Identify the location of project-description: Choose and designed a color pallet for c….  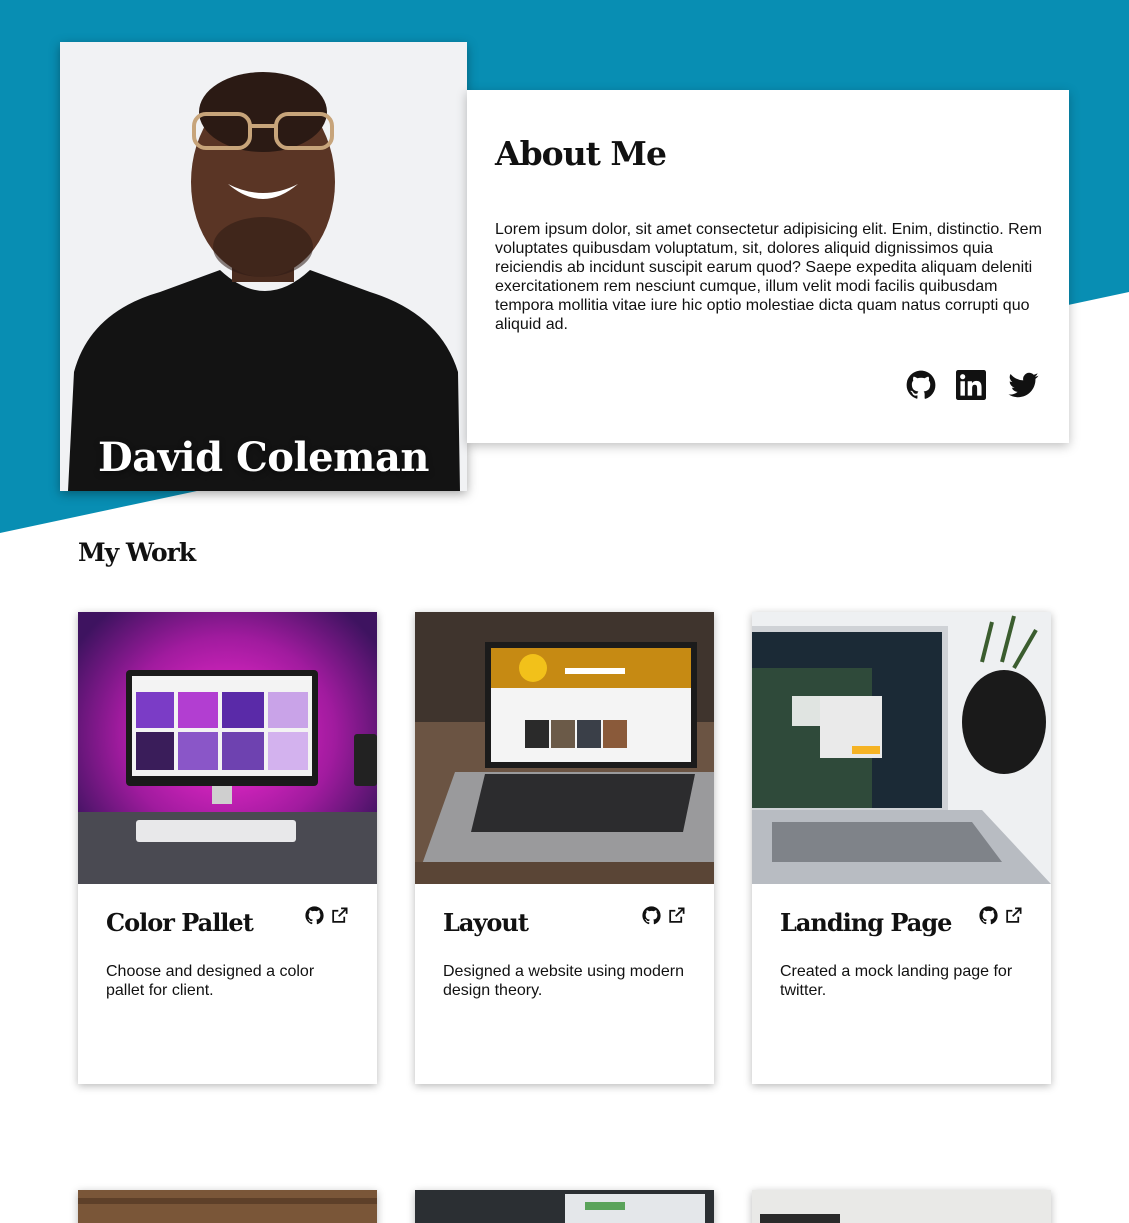
(210, 981).